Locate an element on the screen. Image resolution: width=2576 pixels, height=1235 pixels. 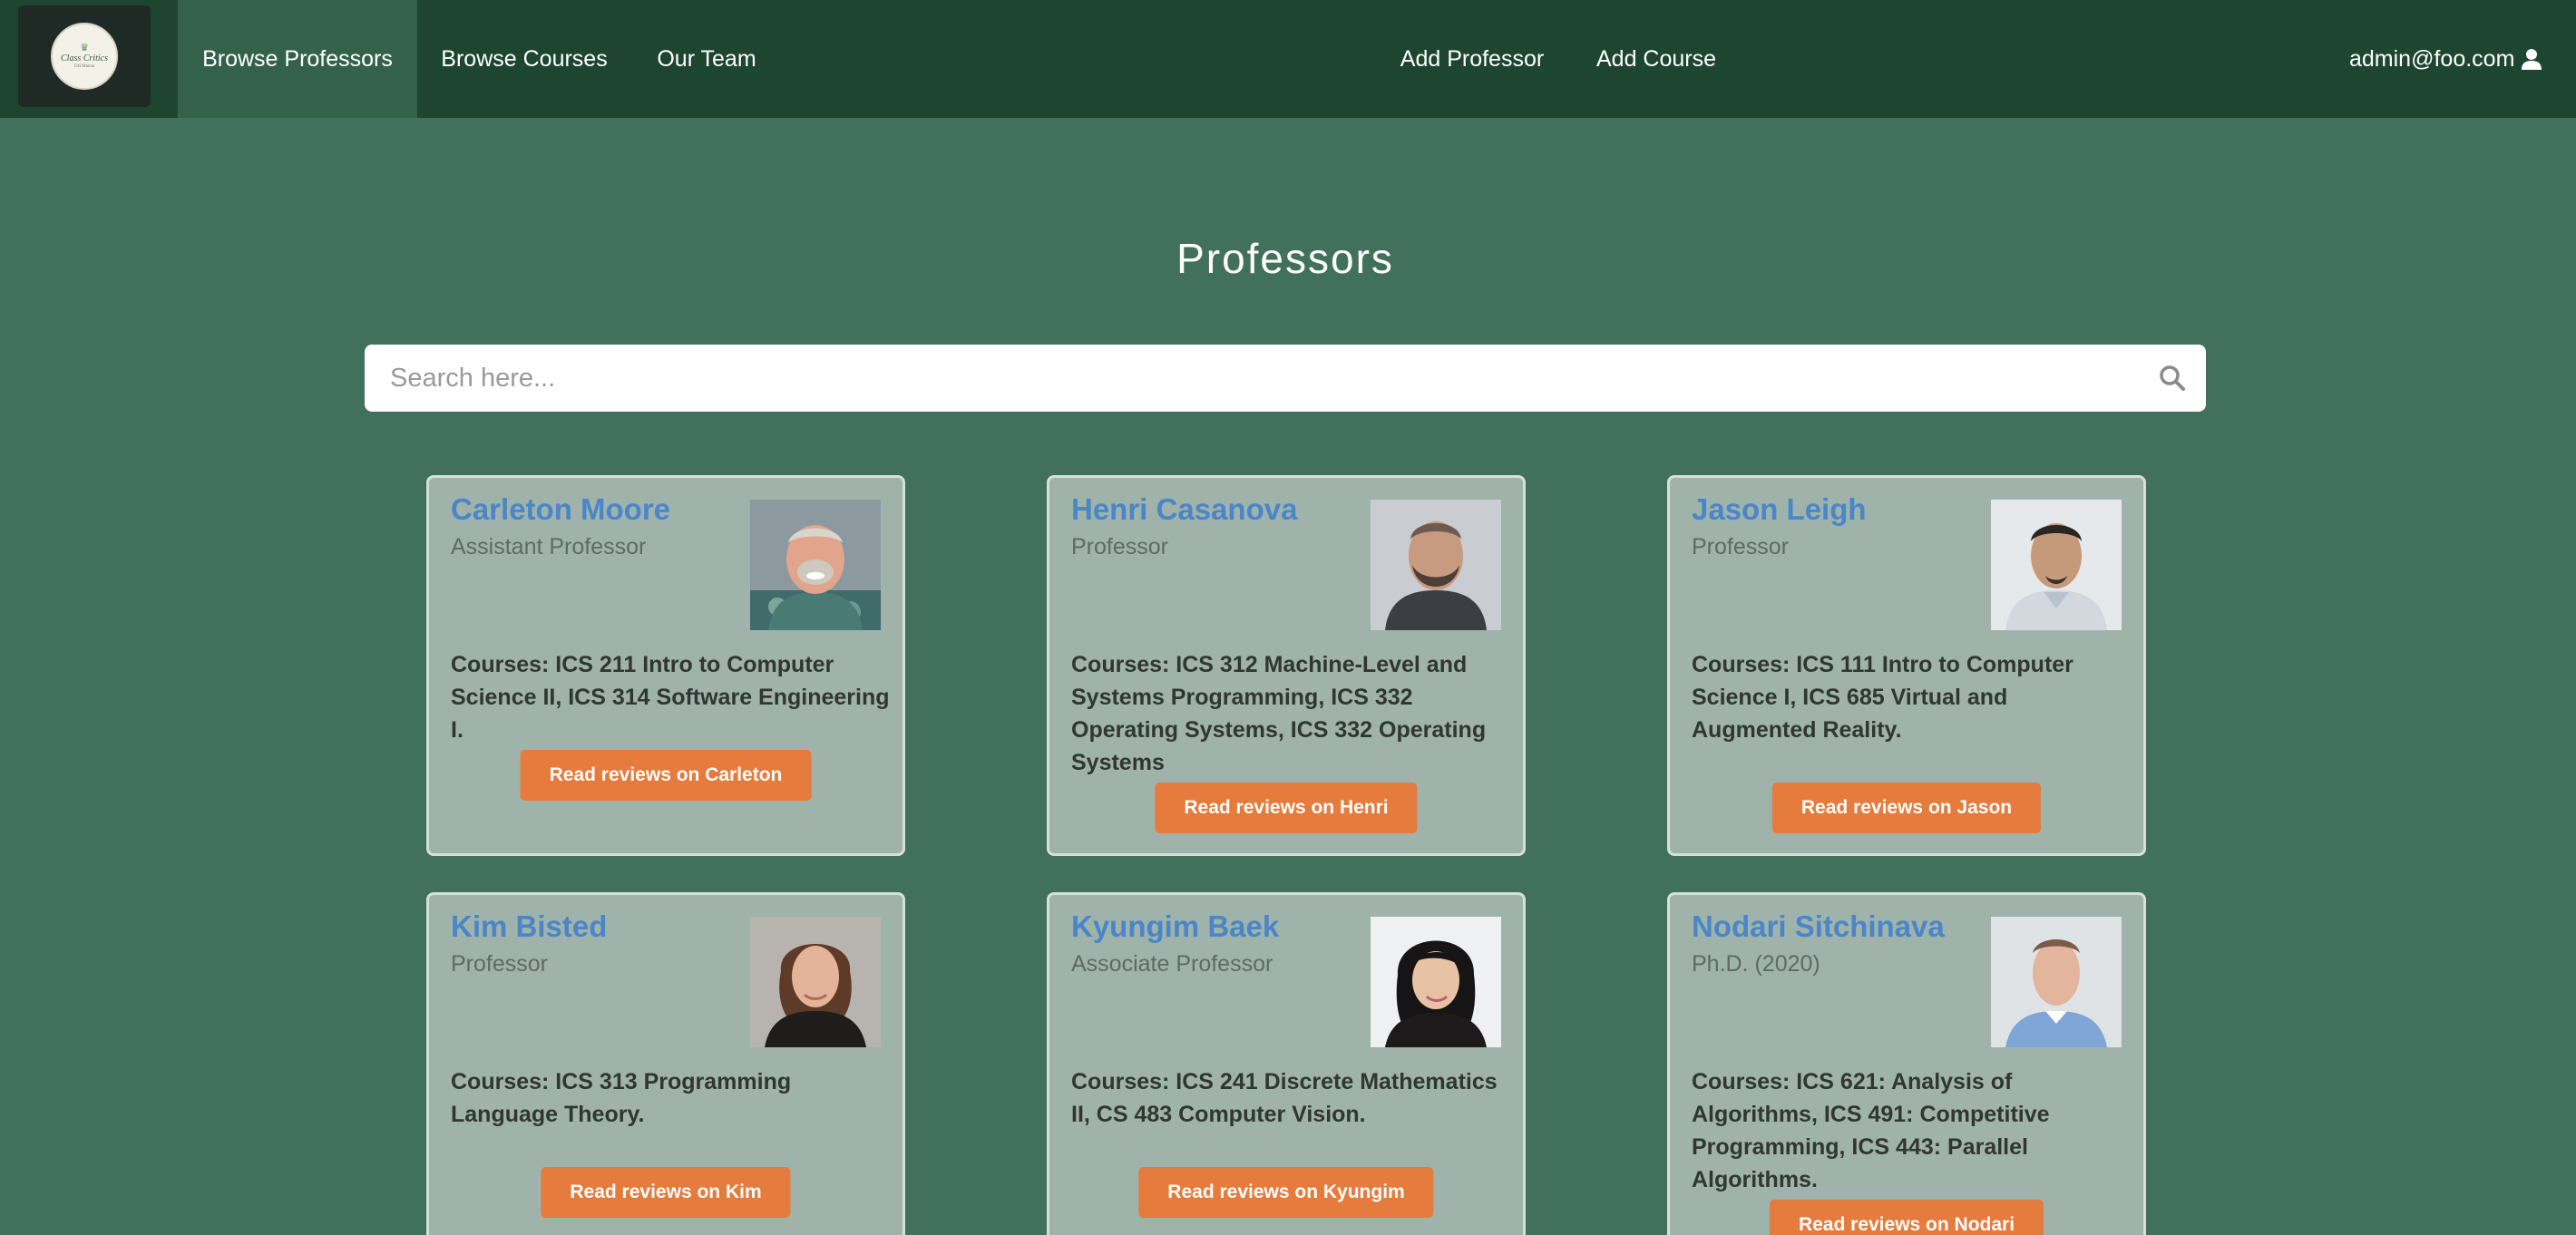
nav-browse-professors: Browse Professors is located at coordinates (297, 59).